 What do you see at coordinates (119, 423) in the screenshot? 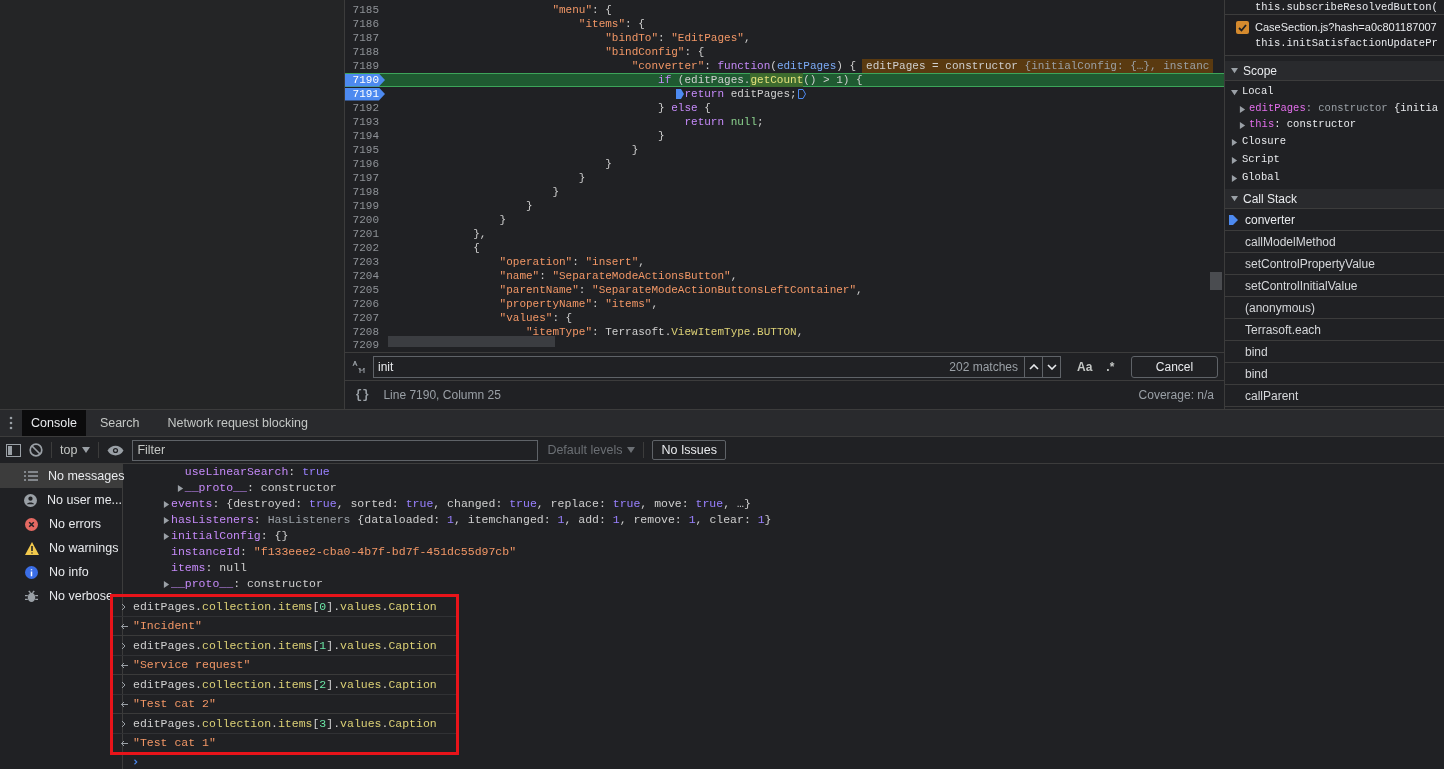
I see `drawer-tab: Search` at bounding box center [119, 423].